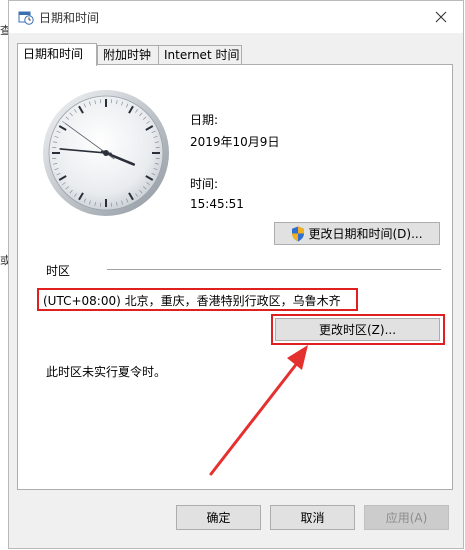 This screenshot has width=465, height=550. What do you see at coordinates (236, 17) in the screenshot?
I see `title-bar: 日期和时间` at bounding box center [236, 17].